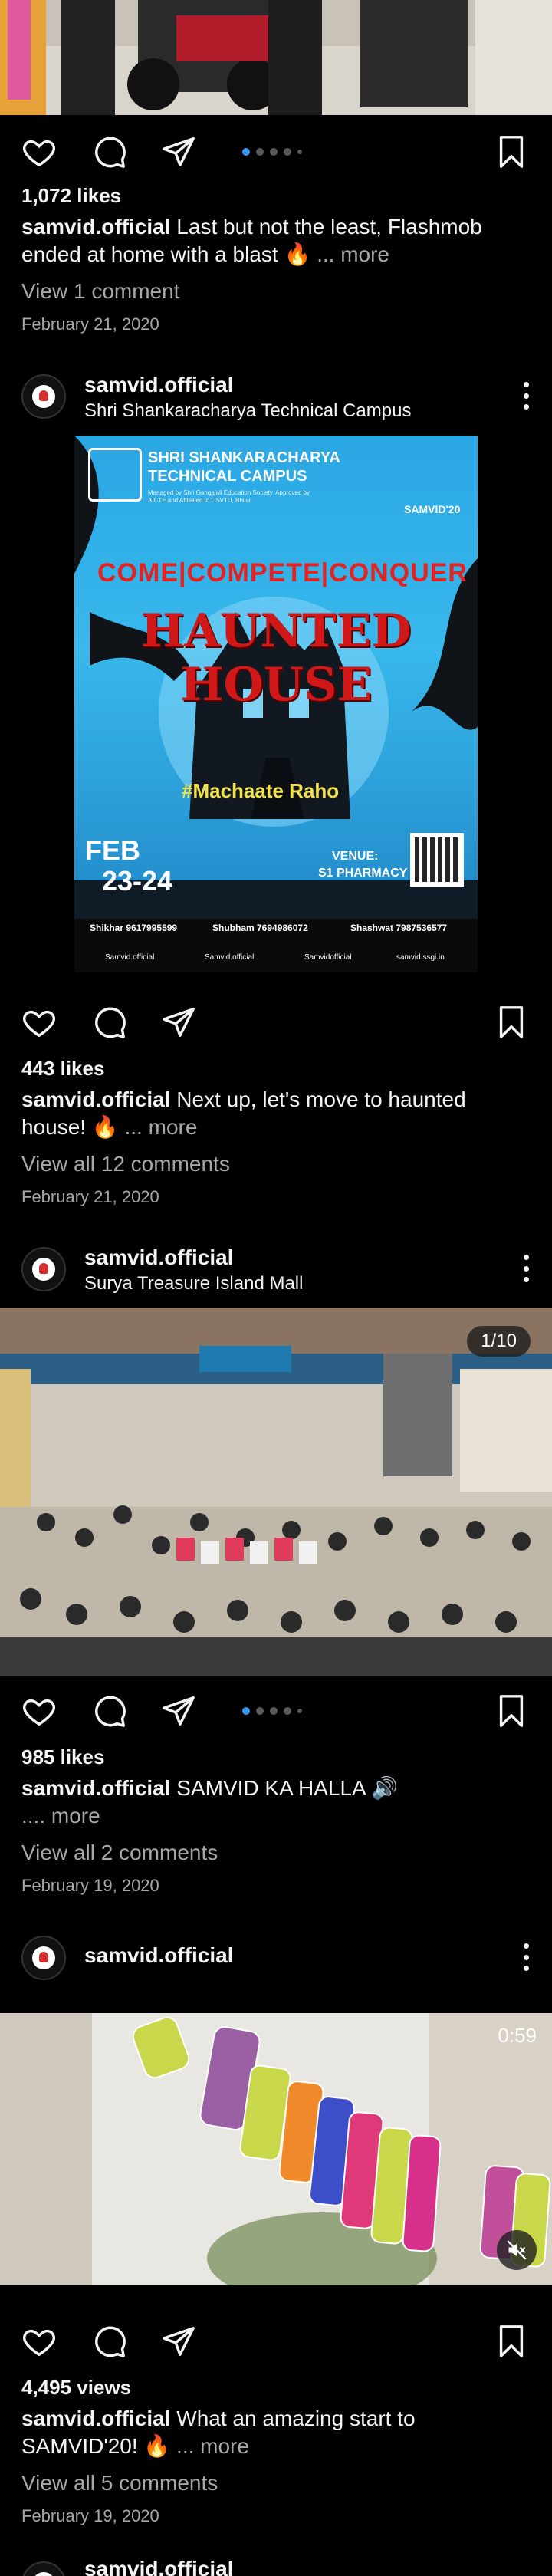 Image resolution: width=552 pixels, height=2576 pixels. What do you see at coordinates (115, 475) in the screenshot?
I see `institute-logo-icon` at bounding box center [115, 475].